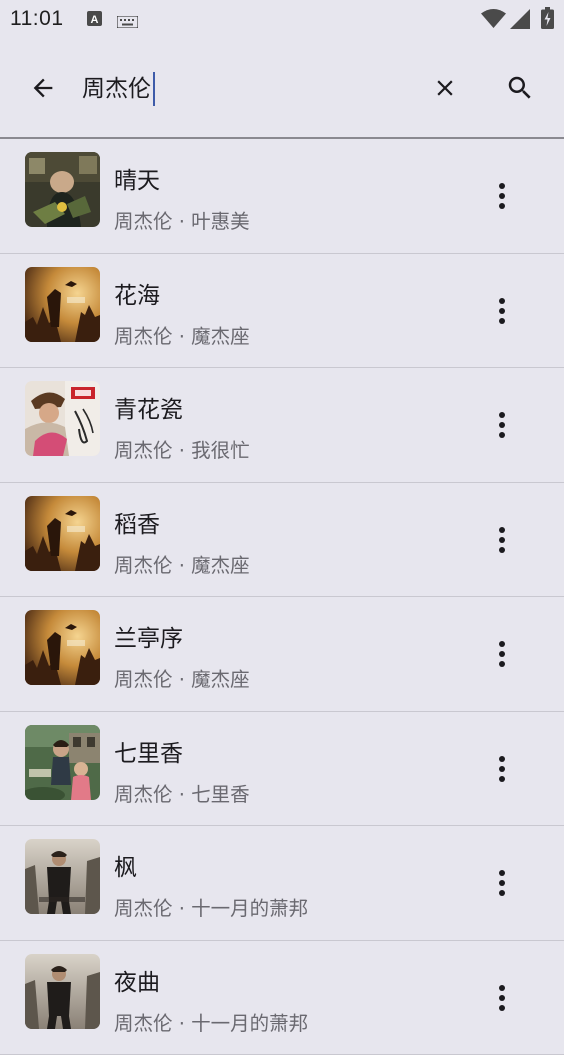  Describe the element at coordinates (37, 19) in the screenshot. I see `status-time: 11:01` at that location.